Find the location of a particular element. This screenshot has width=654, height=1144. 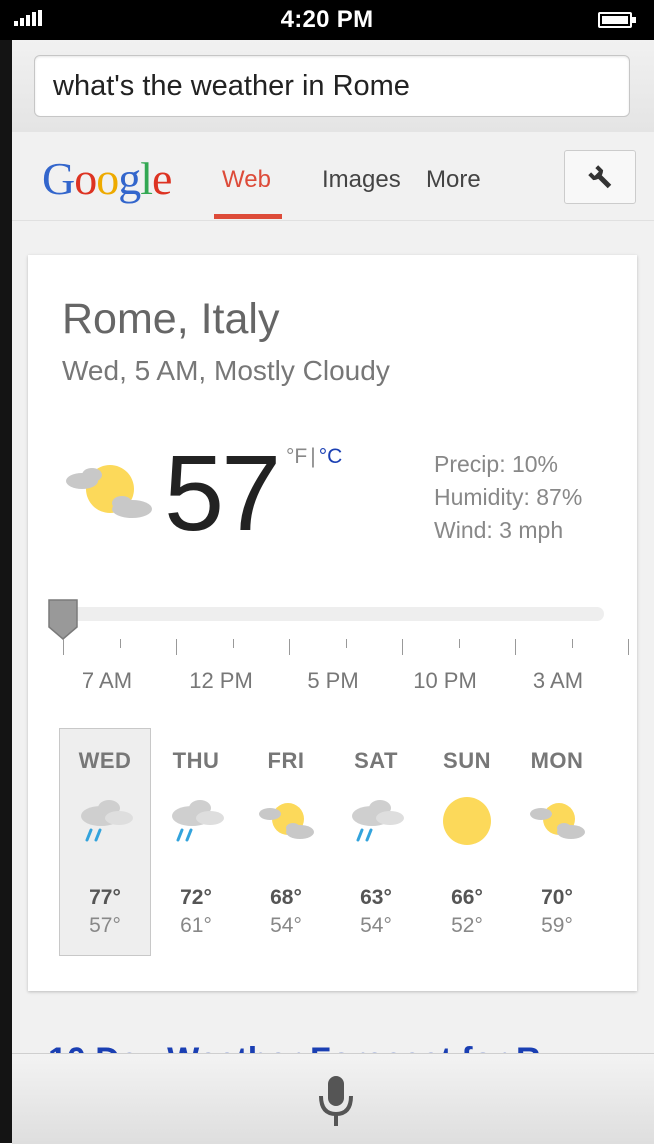

timeline-slider-handle is located at coordinates (63, 620).